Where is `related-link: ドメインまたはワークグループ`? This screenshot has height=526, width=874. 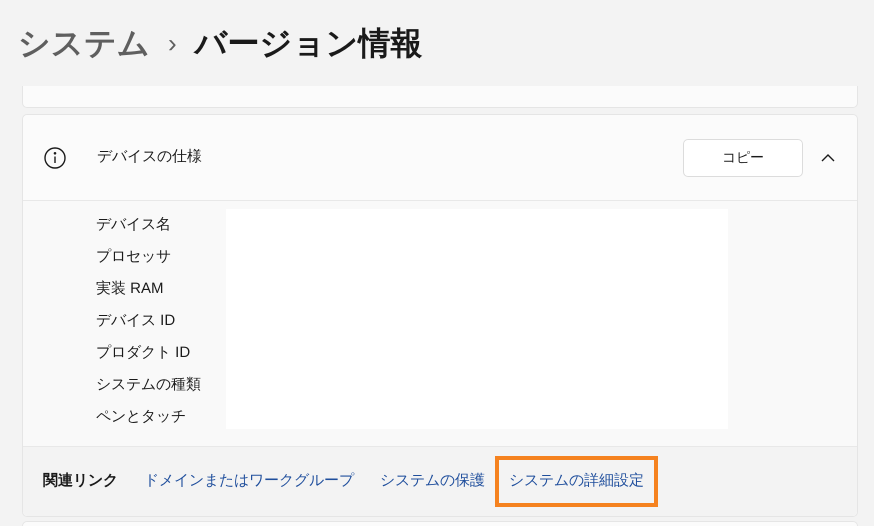 related-link: ドメインまたはワークグループ is located at coordinates (249, 481).